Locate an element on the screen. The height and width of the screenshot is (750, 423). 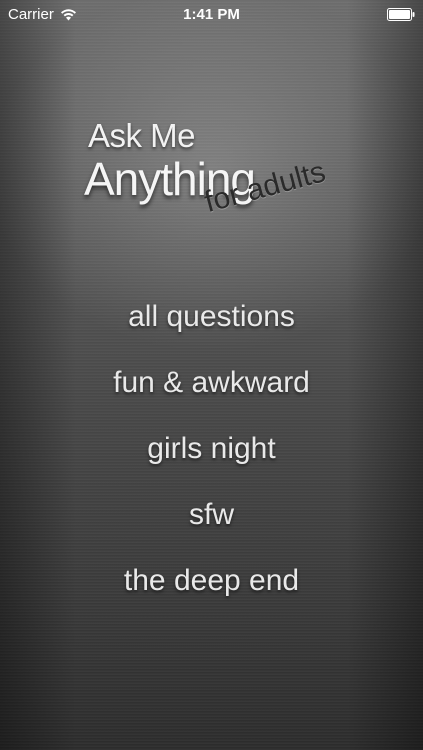
battery-icon is located at coordinates (401, 14).